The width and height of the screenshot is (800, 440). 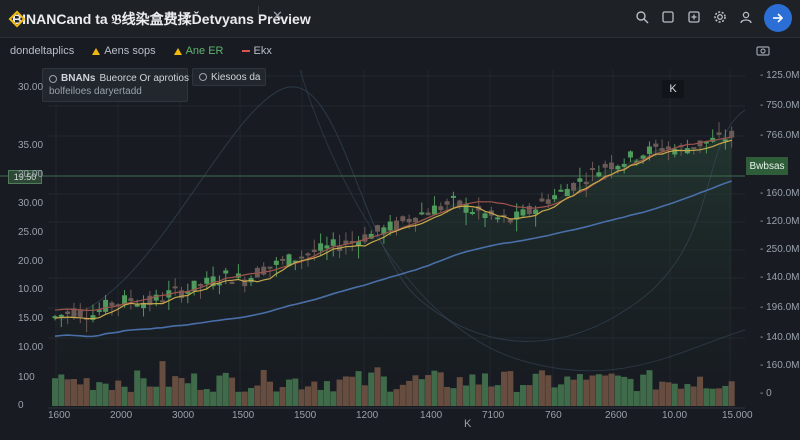 What do you see at coordinates (236, 77) in the screenshot?
I see `legend-secondary-label: Kiesoos da` at bounding box center [236, 77].